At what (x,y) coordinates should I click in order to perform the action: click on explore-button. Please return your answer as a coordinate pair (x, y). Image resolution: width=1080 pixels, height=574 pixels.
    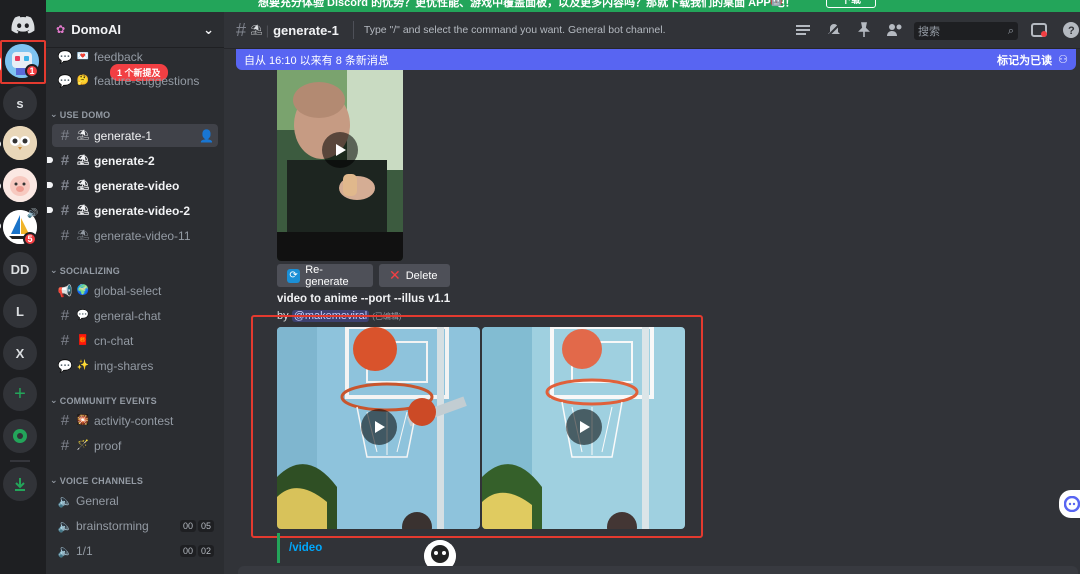
    Looking at the image, I should click on (20, 436).